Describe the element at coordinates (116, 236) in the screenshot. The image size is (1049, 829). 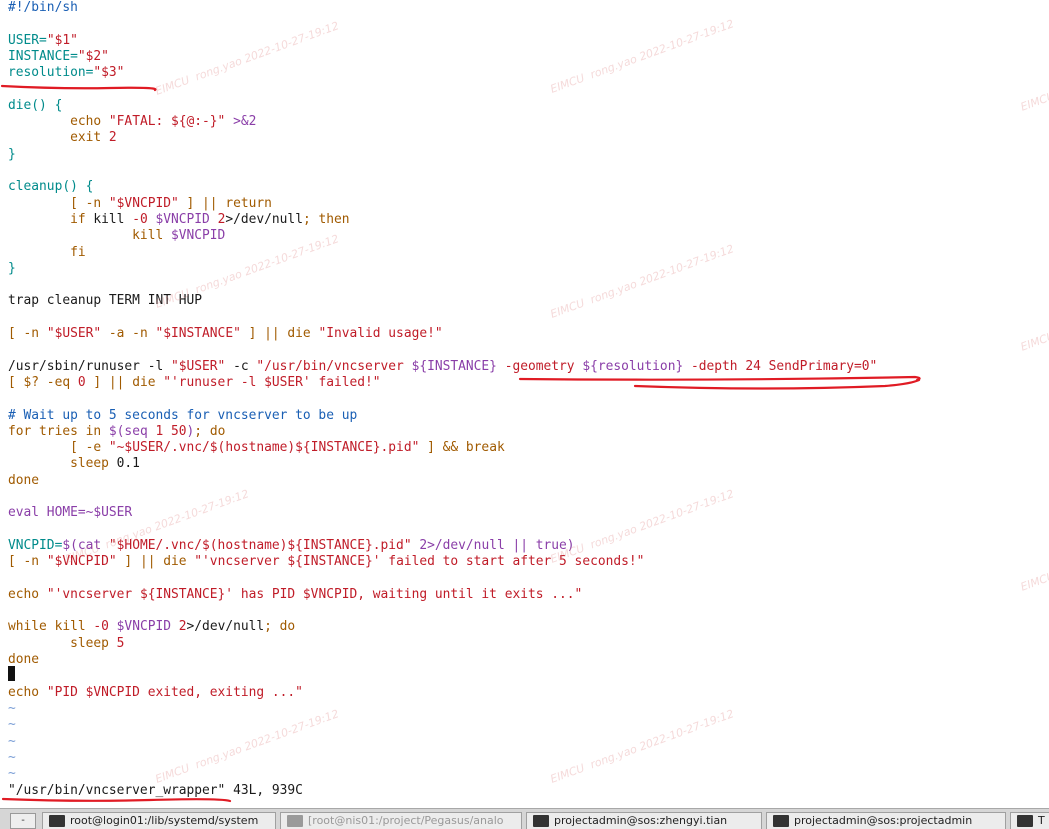
I see `code-line: kill $VNCPID` at that location.